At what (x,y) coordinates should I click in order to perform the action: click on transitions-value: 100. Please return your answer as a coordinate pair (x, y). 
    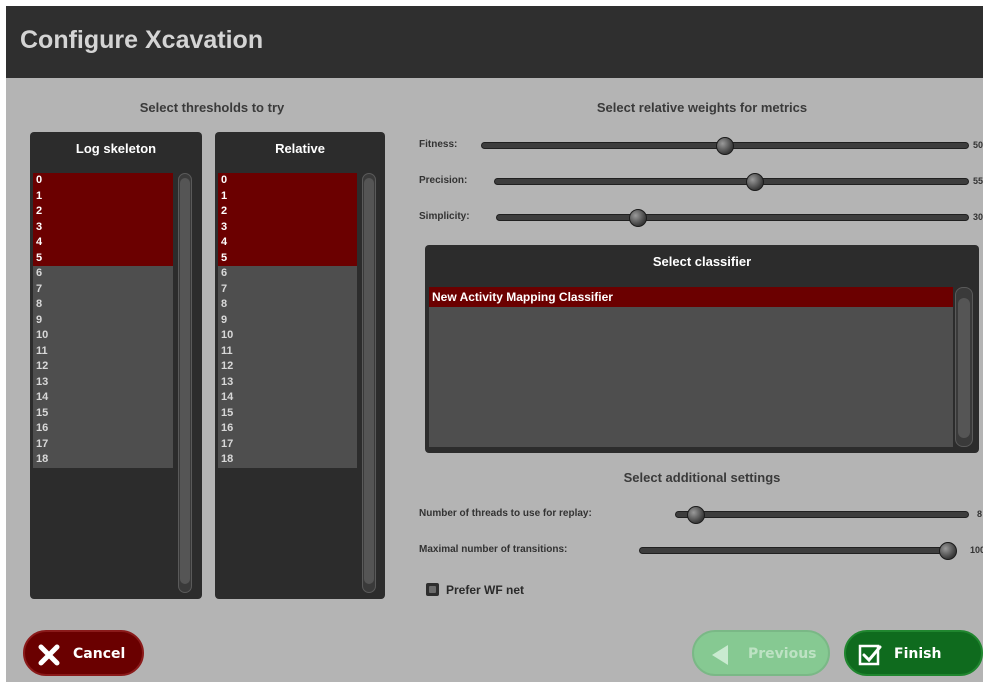
    Looking at the image, I should click on (976, 550).